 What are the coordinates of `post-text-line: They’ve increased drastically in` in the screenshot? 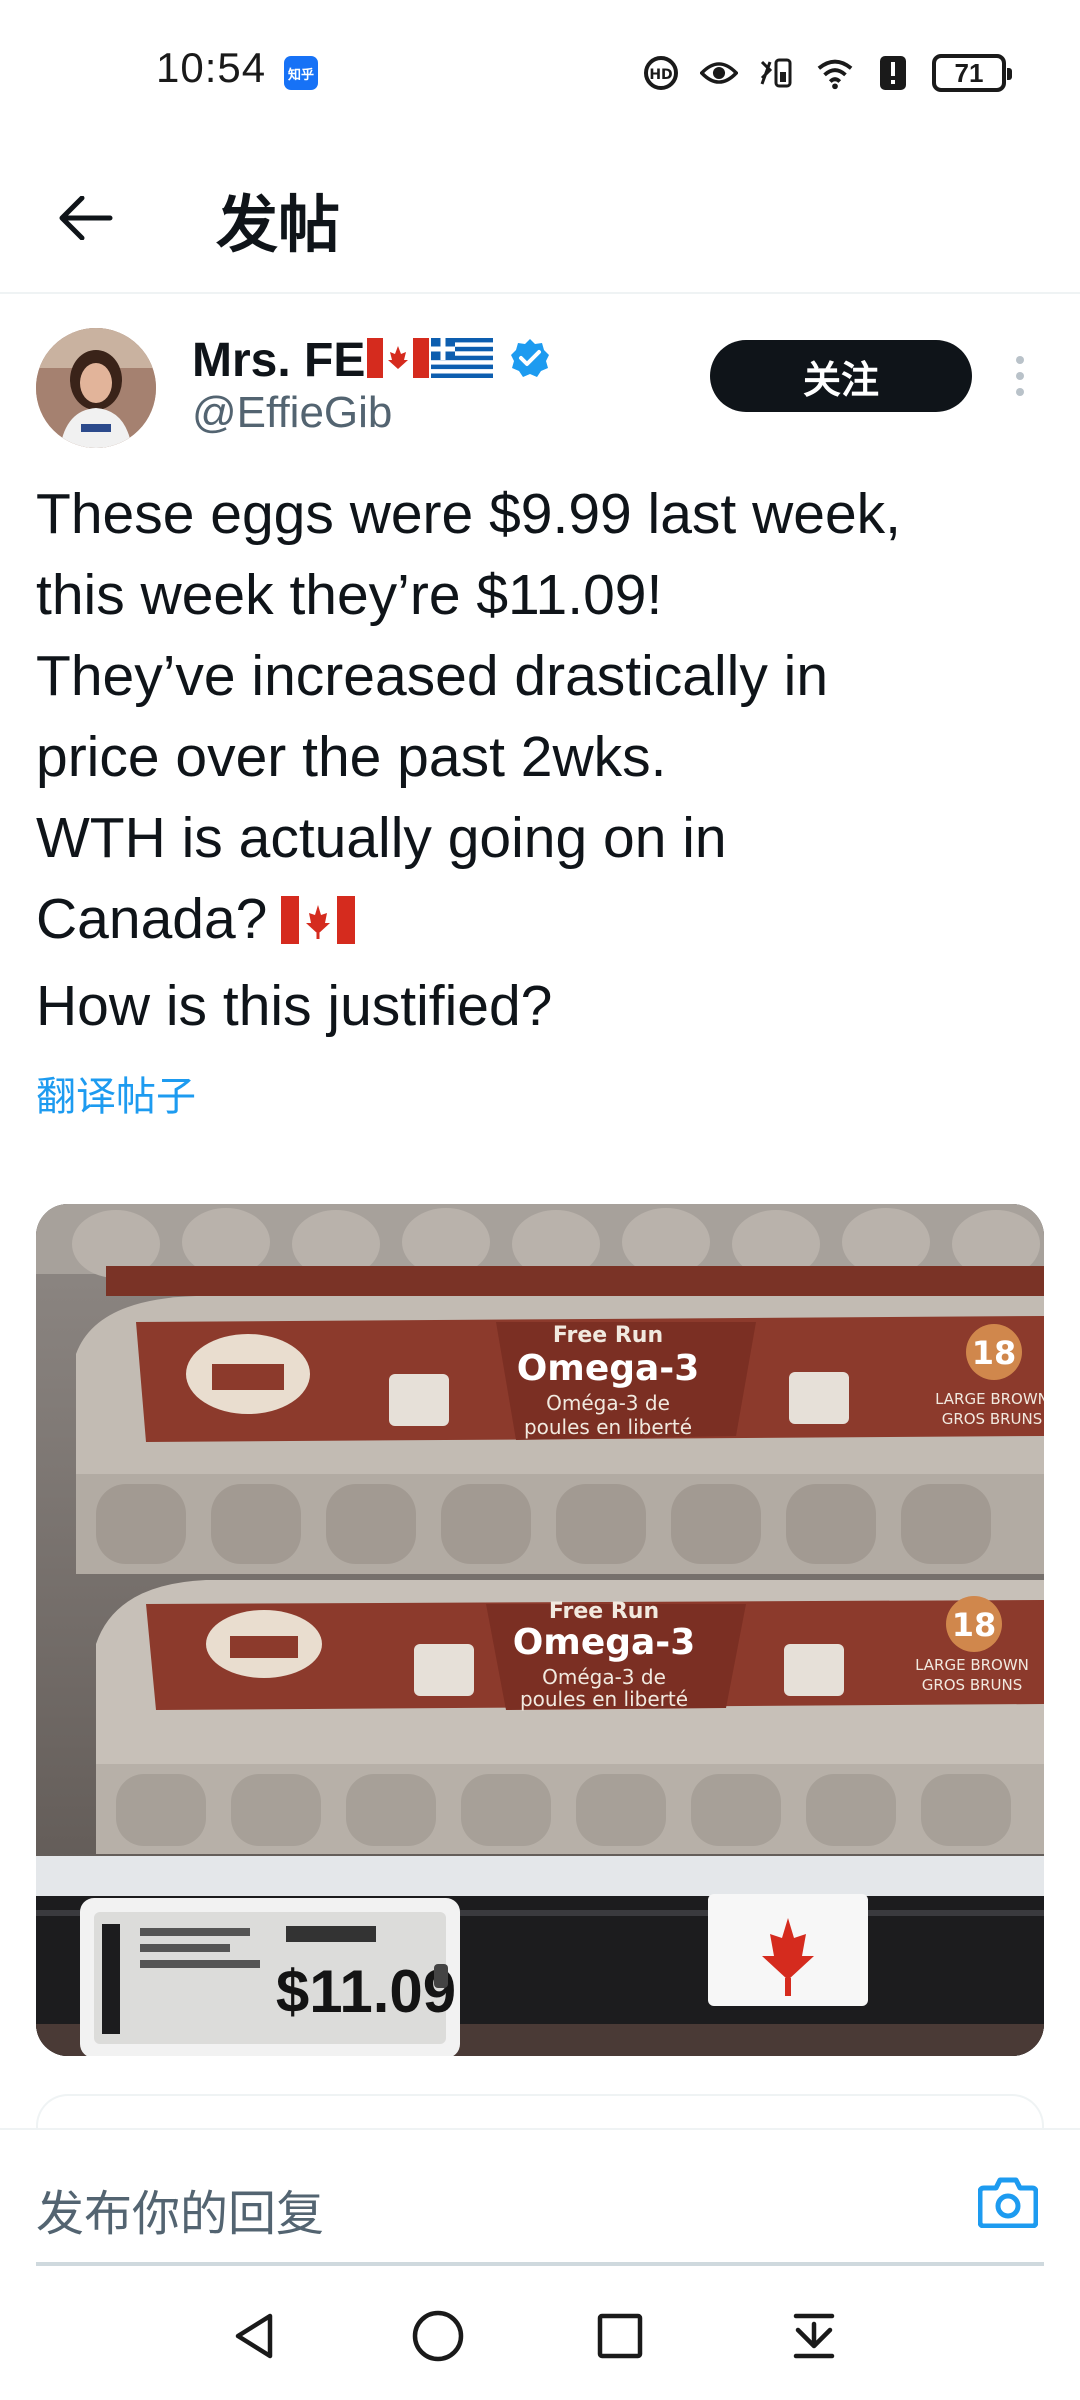 It's located at (432, 676).